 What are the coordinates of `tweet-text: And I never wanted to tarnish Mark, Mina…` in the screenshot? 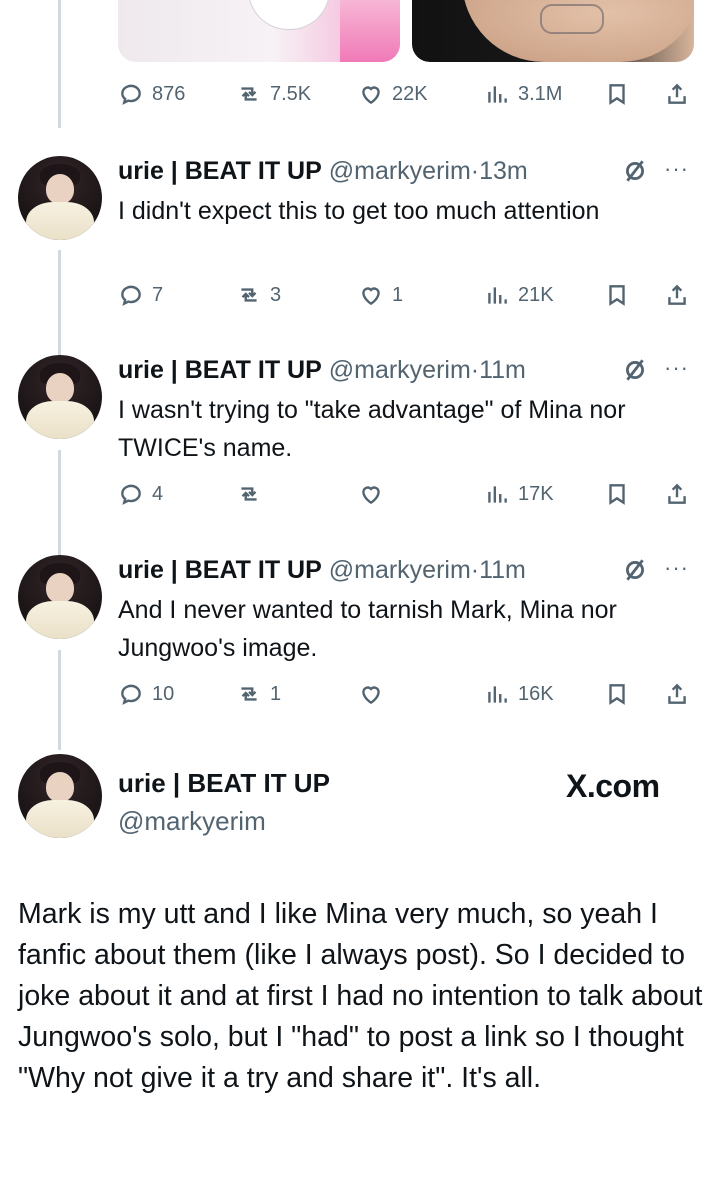 It's located at (367, 629).